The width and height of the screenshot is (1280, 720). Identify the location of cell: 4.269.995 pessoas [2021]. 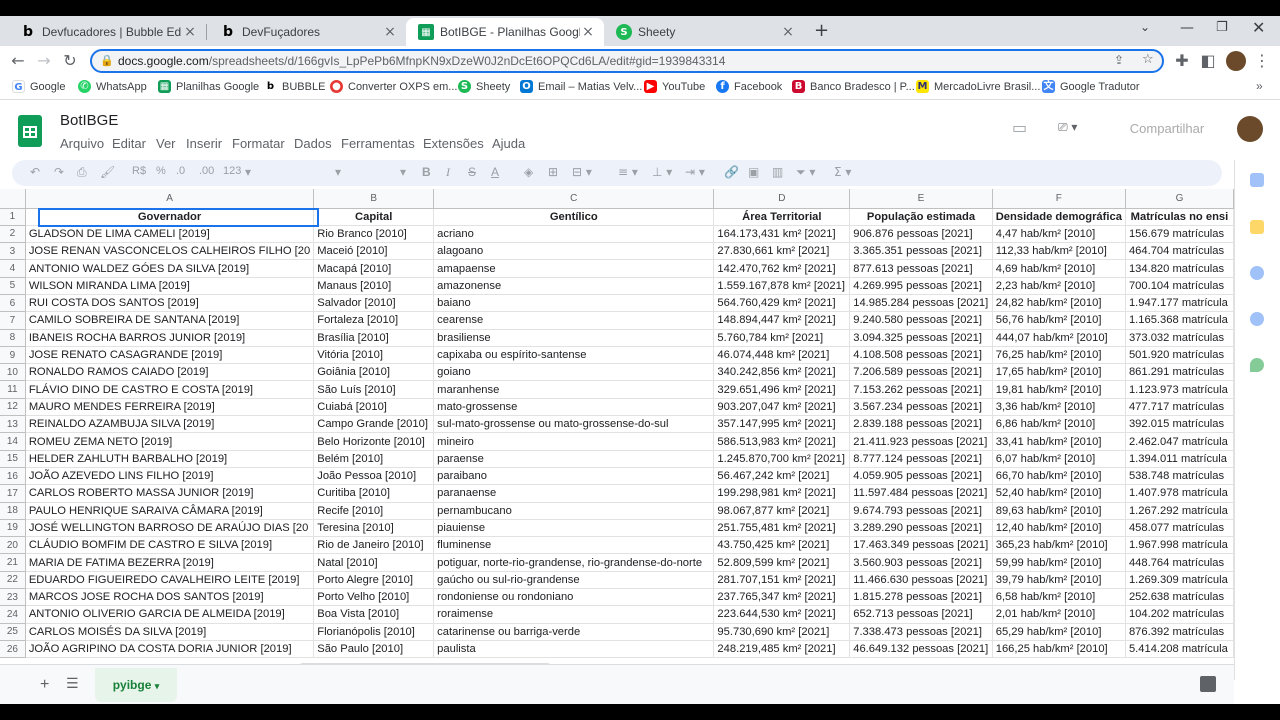
(921, 286).